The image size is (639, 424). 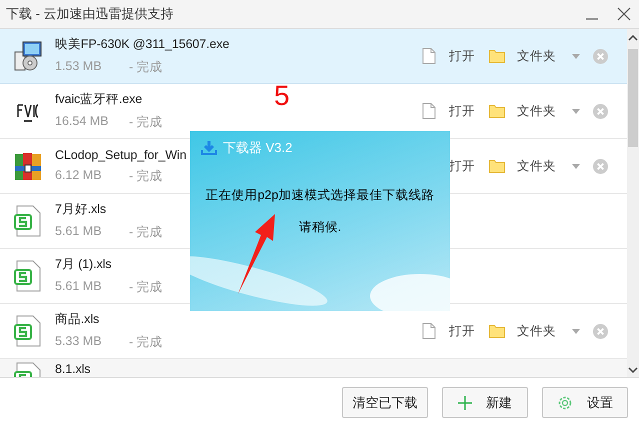 I want to click on gear-icon, so click(x=565, y=402).